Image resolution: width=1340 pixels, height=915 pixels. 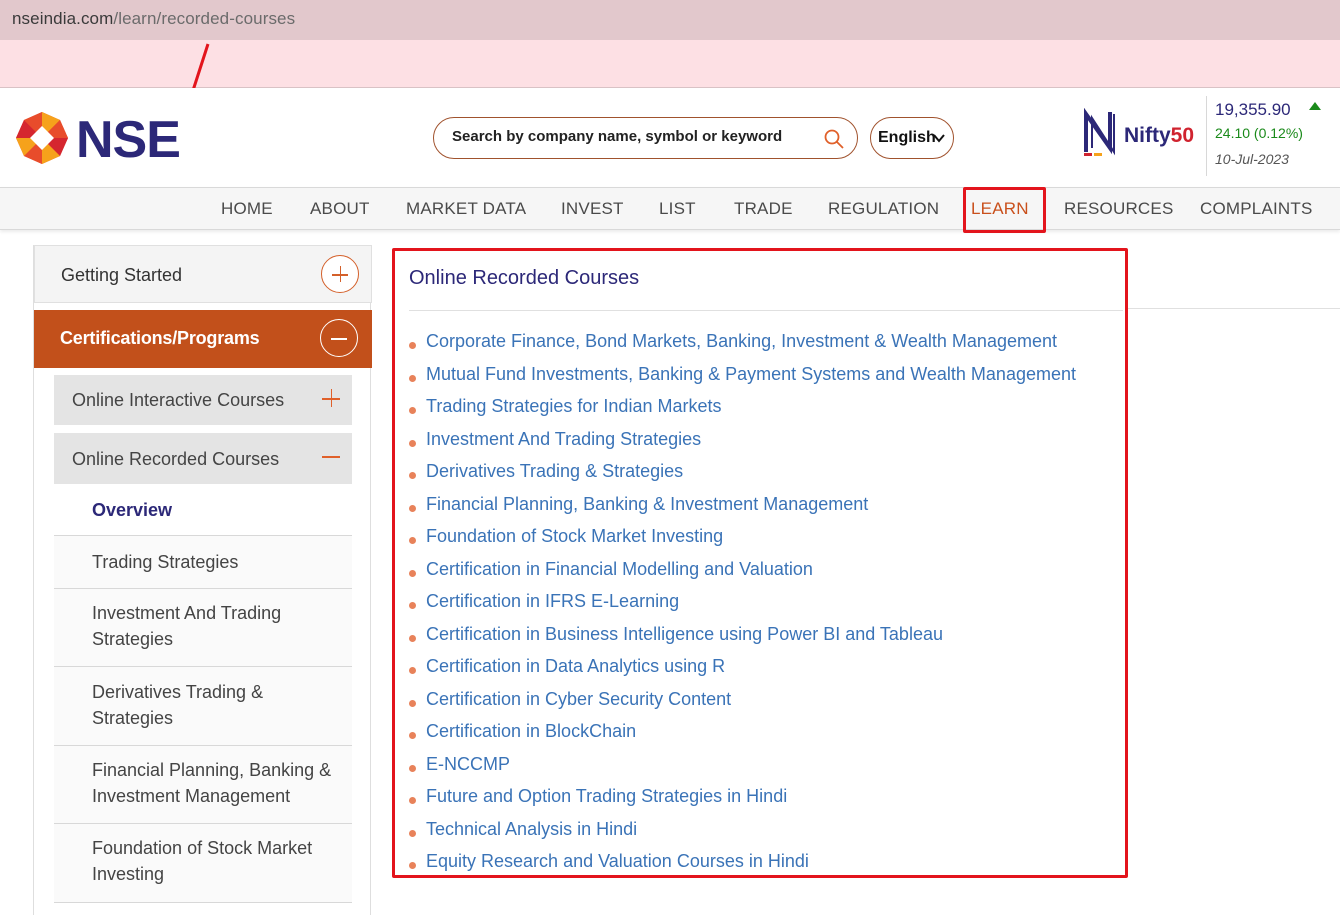 What do you see at coordinates (574, 536) in the screenshot?
I see `course-link: Foundation of Stock Market Investing` at bounding box center [574, 536].